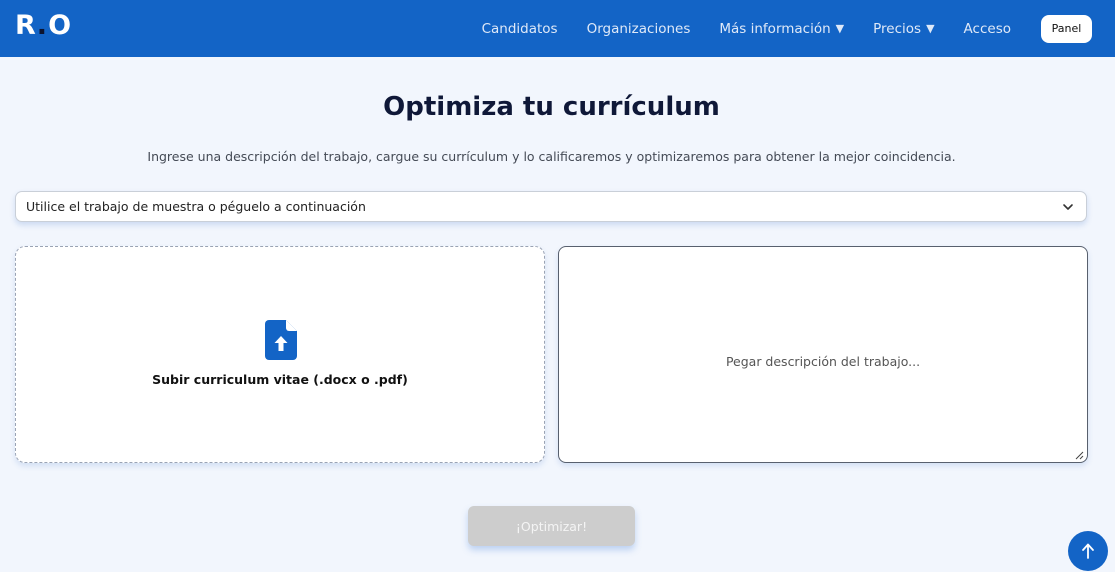  I want to click on nav-item-label: Más información, so click(775, 28).